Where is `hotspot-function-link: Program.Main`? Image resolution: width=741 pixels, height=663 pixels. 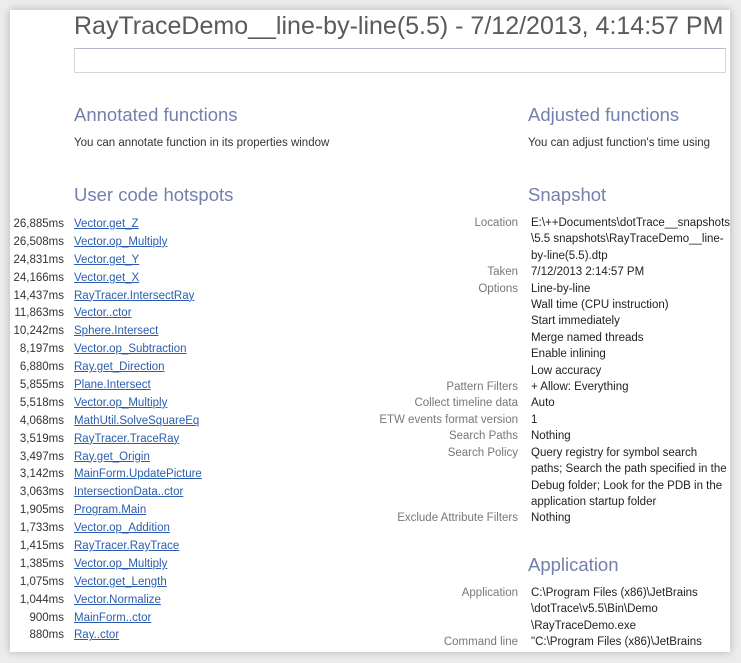
hotspot-function-link: Program.Main is located at coordinates (110, 511).